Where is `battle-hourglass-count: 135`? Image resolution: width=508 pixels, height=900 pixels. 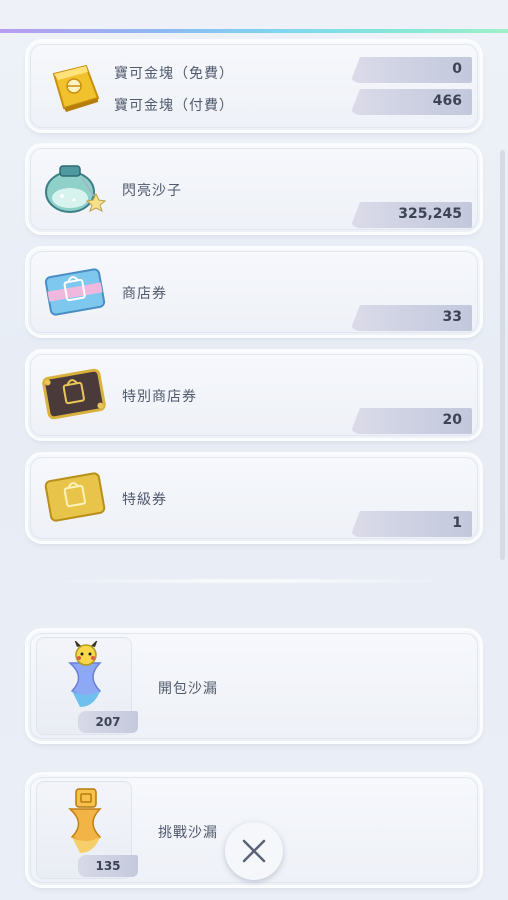 battle-hourglass-count: 135 is located at coordinates (108, 866).